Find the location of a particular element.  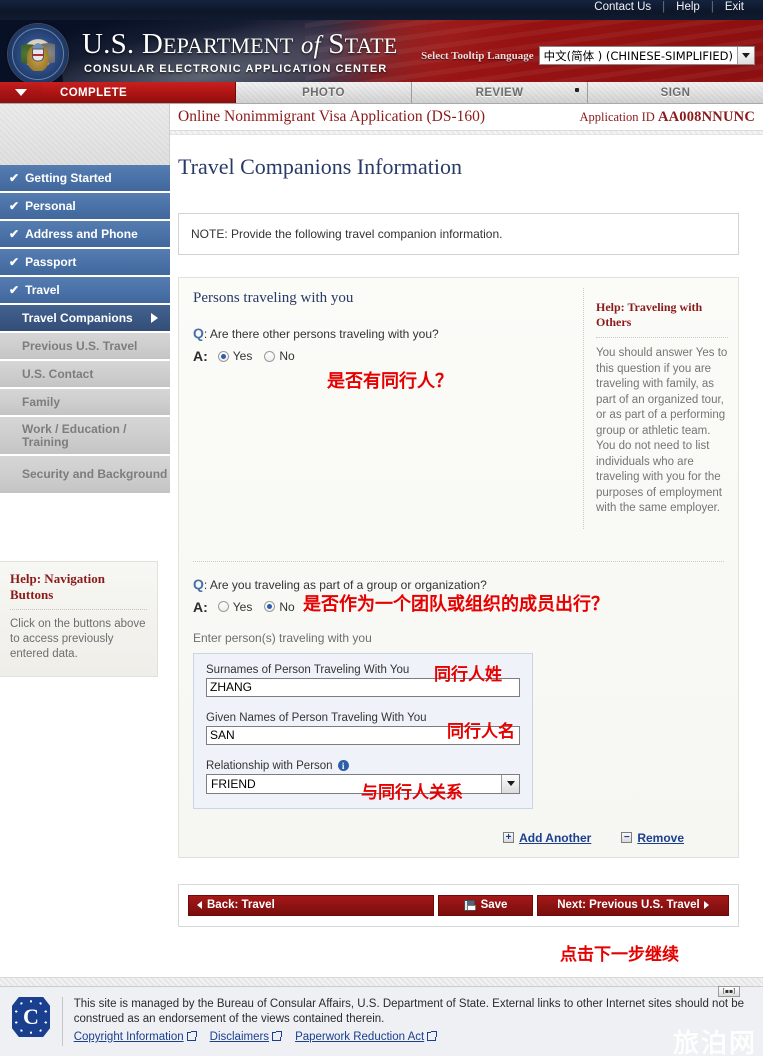

add-another-link: Add Another is located at coordinates (555, 838).